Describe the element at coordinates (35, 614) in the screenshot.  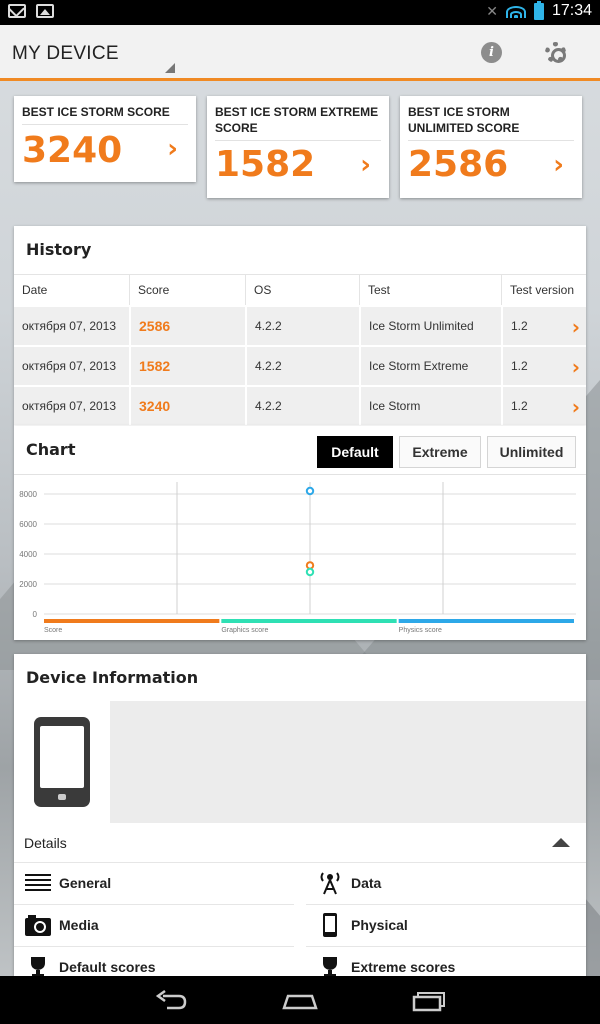
I see `y-tick-label: 0` at that location.